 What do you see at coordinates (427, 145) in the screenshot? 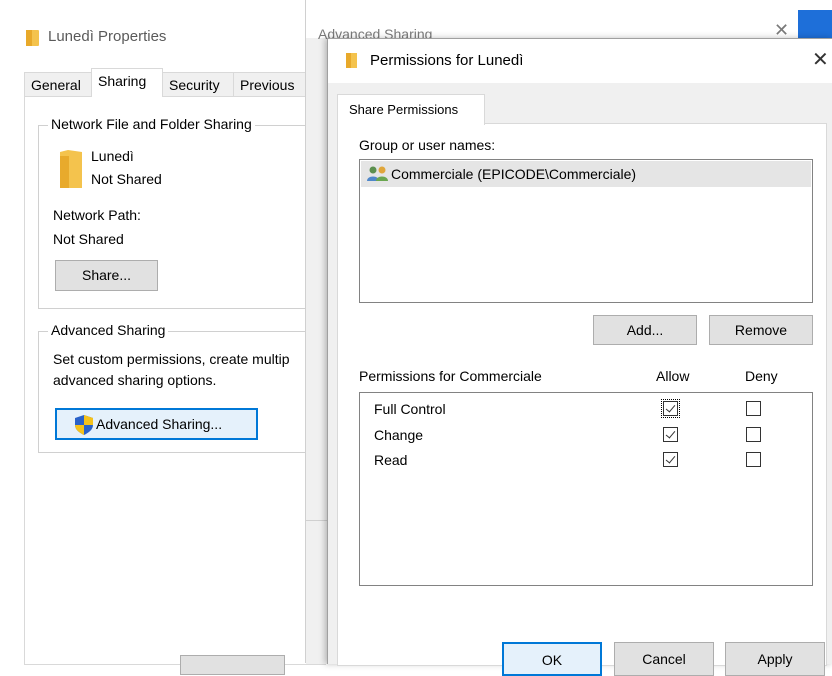
I see `group-or-user-names-label: Group or user names:` at bounding box center [427, 145].